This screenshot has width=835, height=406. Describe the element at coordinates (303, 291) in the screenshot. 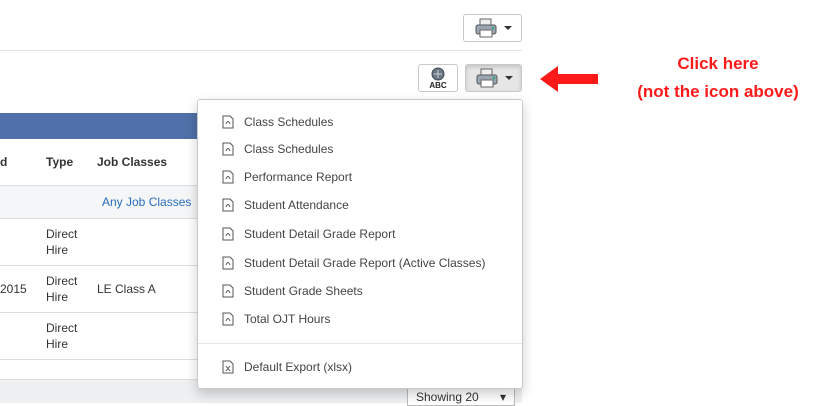

I see `menu-item-label: Student Grade Sheets` at that location.